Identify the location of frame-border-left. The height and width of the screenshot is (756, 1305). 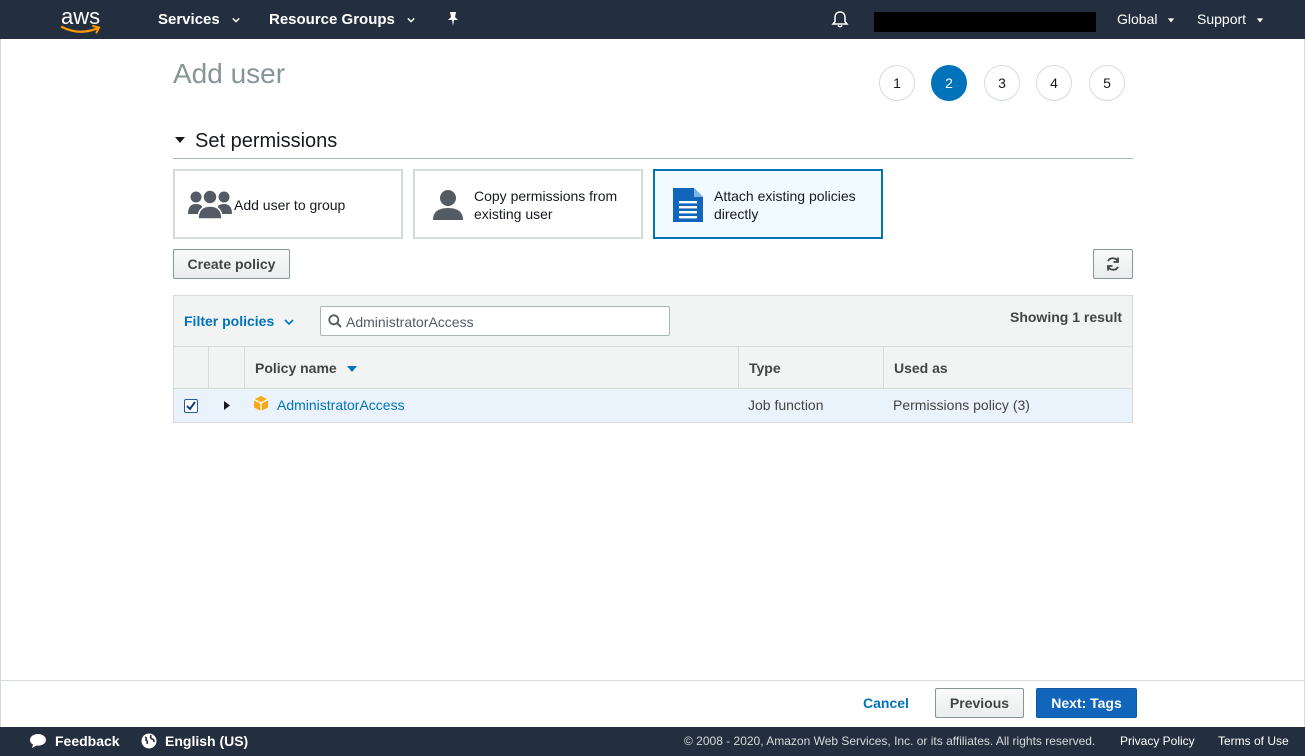
(0, 383).